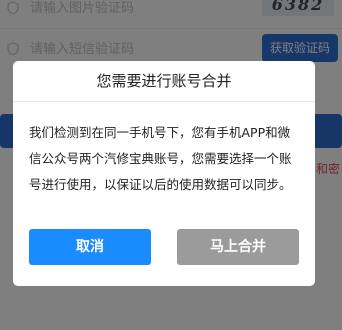  What do you see at coordinates (164, 81) in the screenshot?
I see `dialog-title: 您需要进行账号合并` at bounding box center [164, 81].